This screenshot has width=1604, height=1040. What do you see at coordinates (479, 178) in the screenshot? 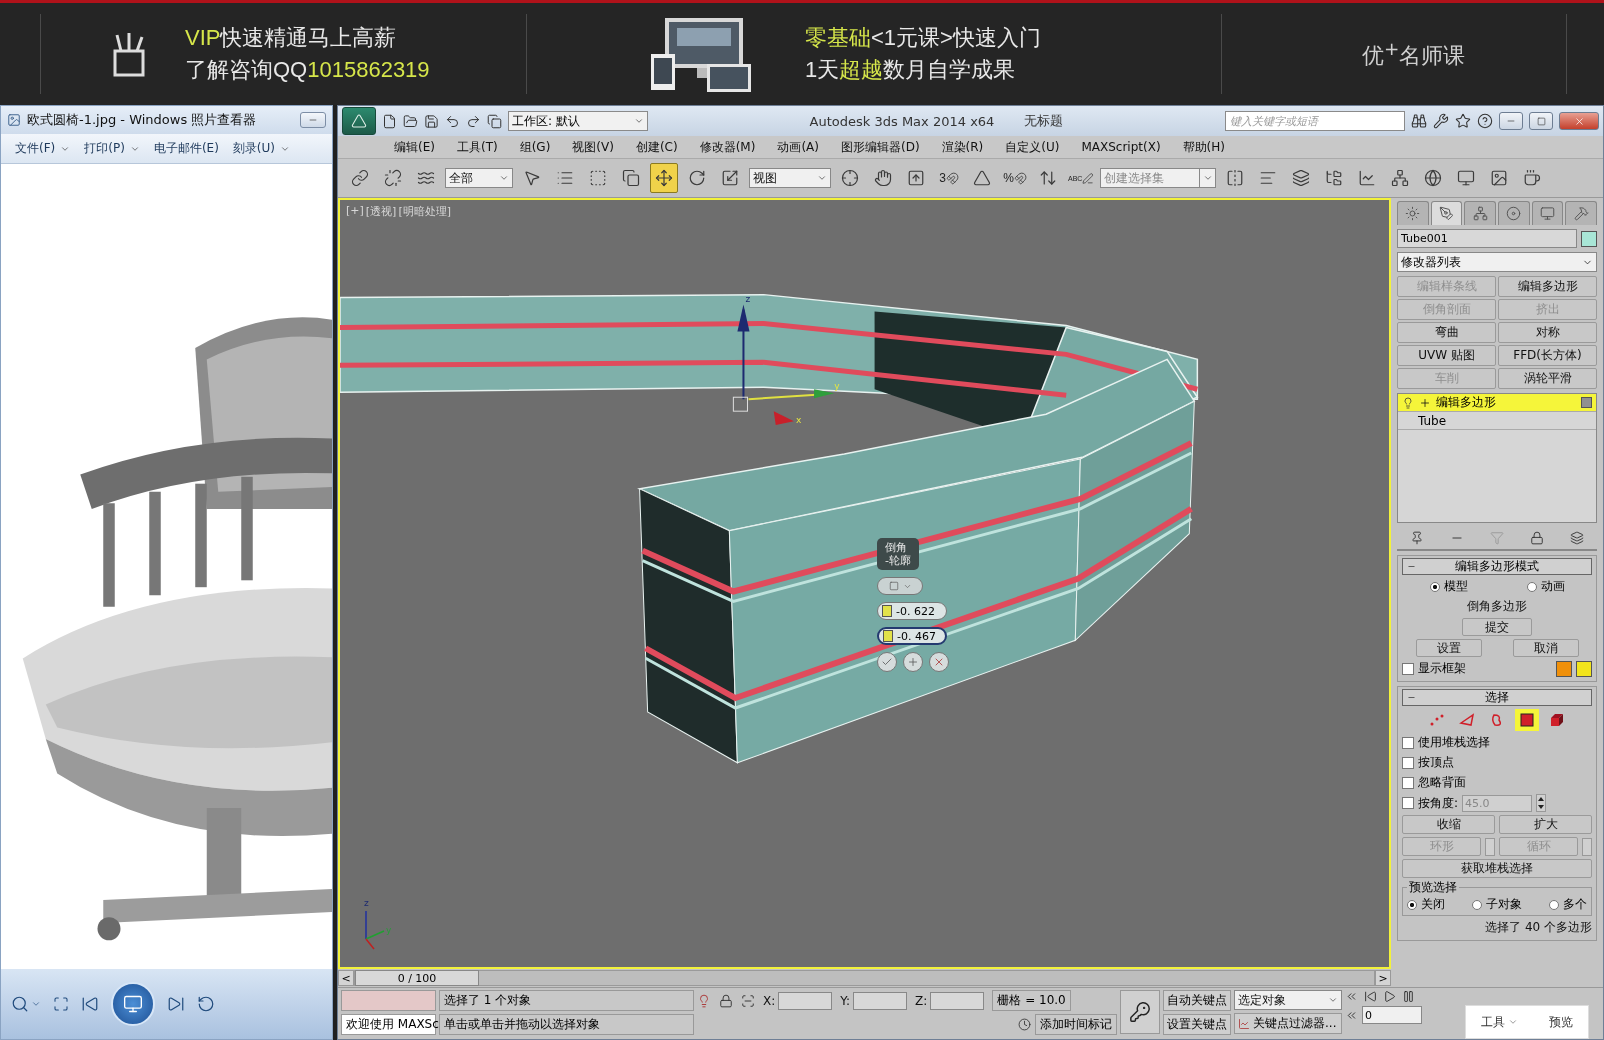
I see `dropdown: 全部` at bounding box center [479, 178].